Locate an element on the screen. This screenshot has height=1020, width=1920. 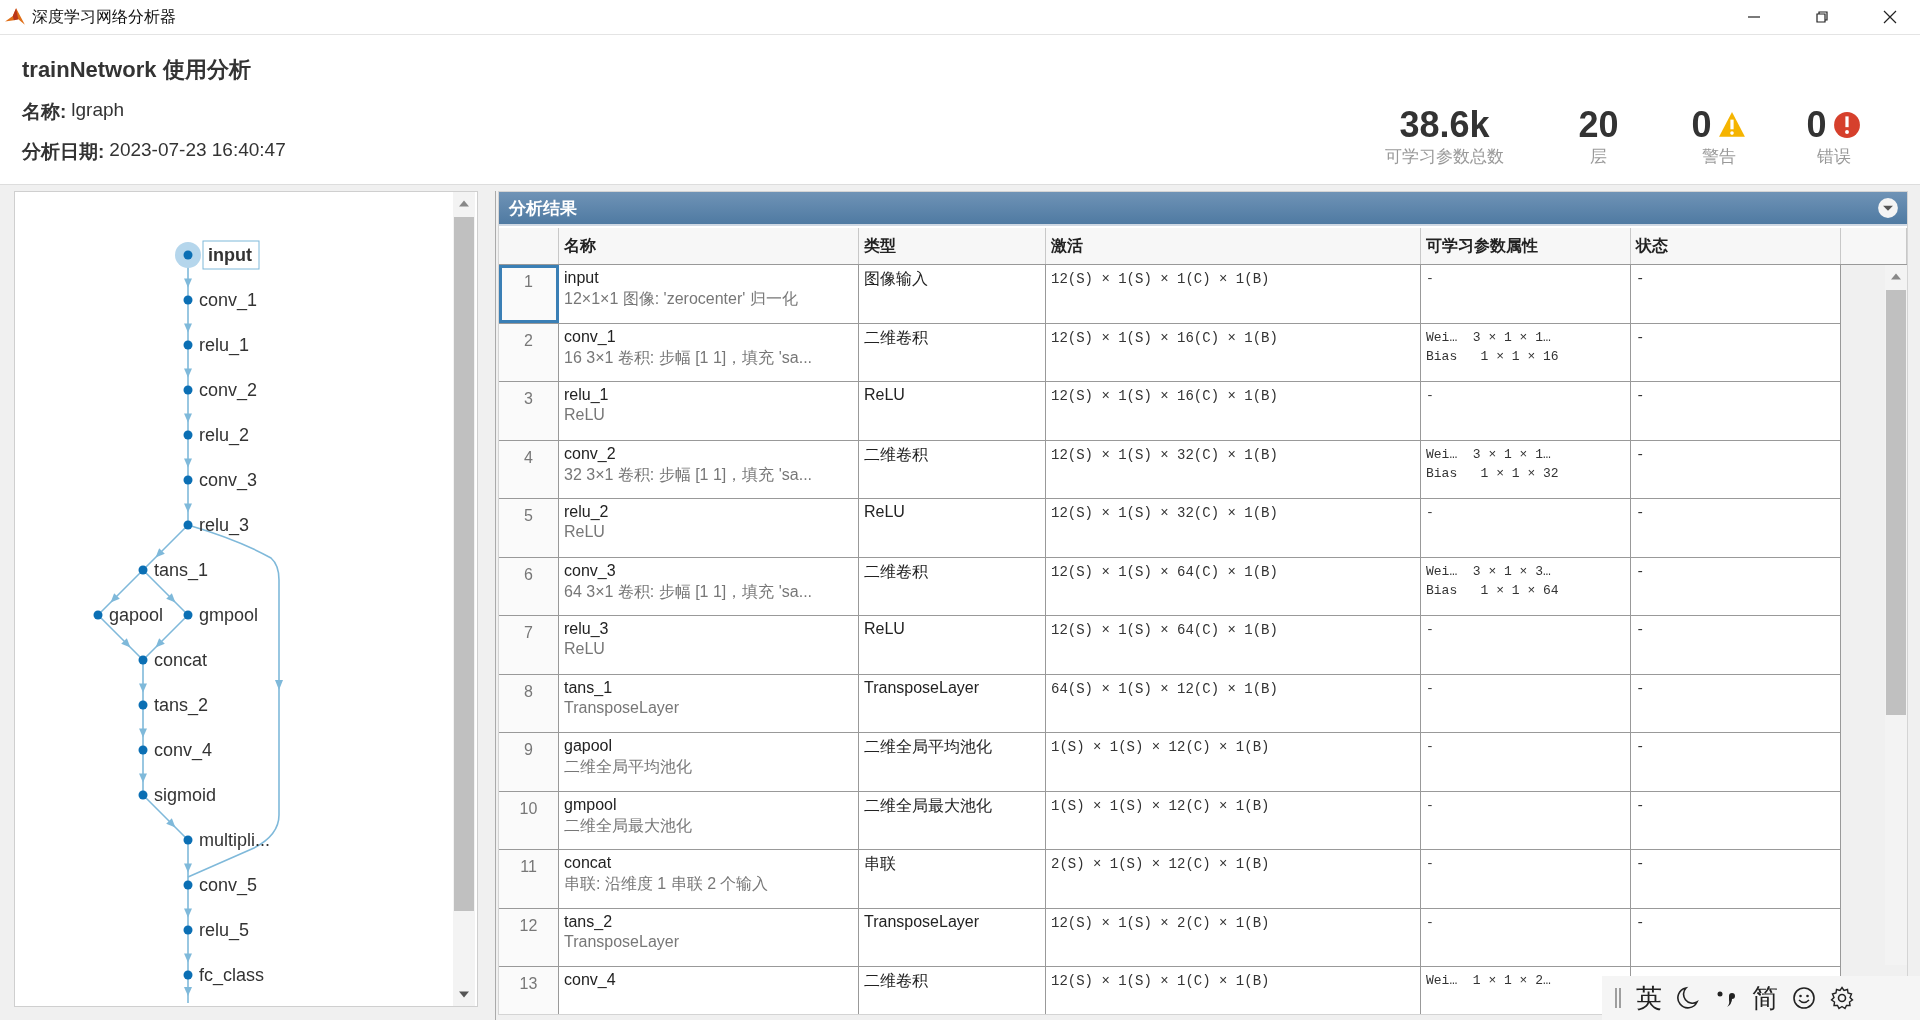
window-title: 深度学习网络分析器 is located at coordinates (104, 16).